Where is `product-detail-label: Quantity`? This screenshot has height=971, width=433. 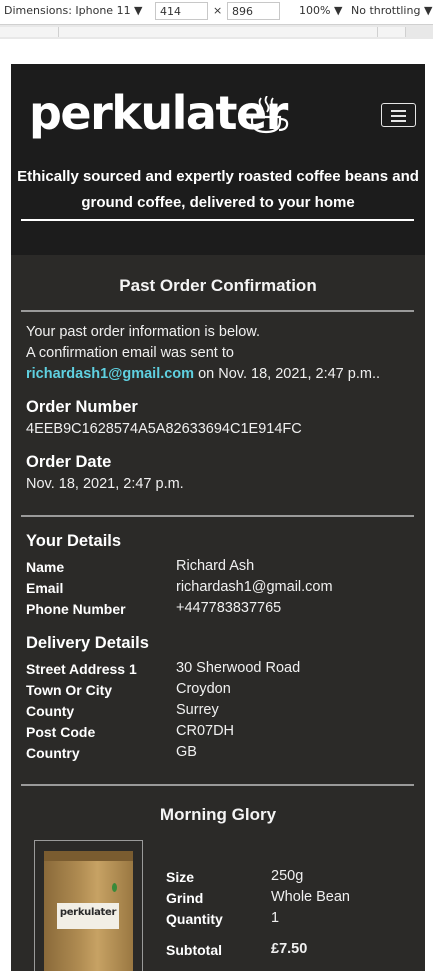 product-detail-label: Quantity is located at coordinates (194, 919).